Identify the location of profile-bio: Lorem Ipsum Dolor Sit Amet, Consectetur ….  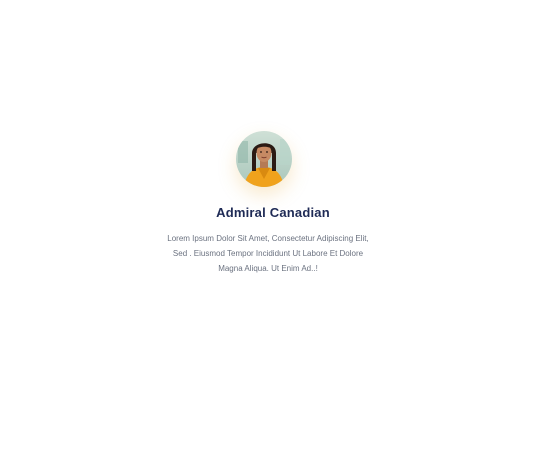
(268, 253).